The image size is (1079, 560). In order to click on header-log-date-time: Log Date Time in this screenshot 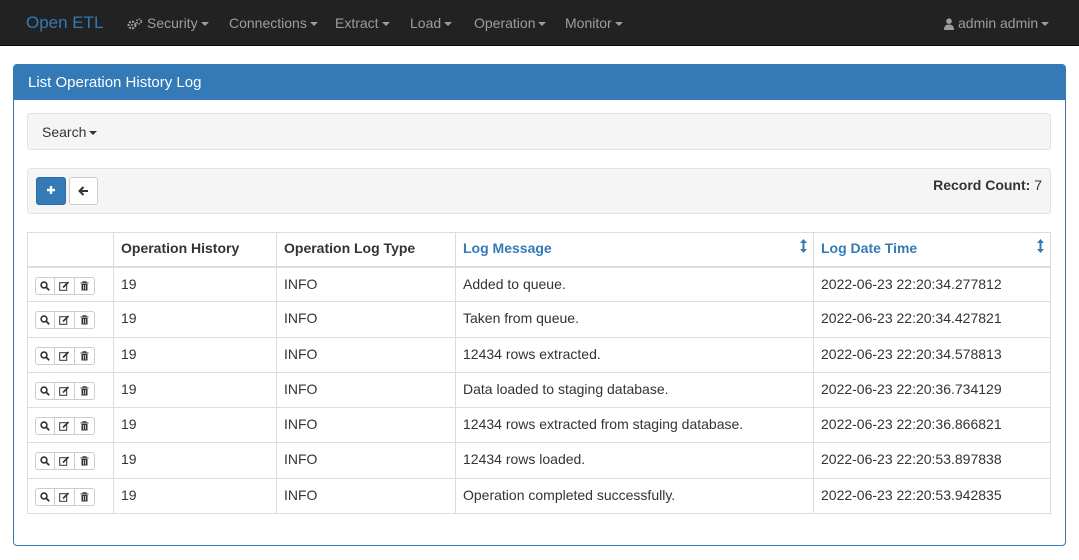, I will do `click(932, 250)`.